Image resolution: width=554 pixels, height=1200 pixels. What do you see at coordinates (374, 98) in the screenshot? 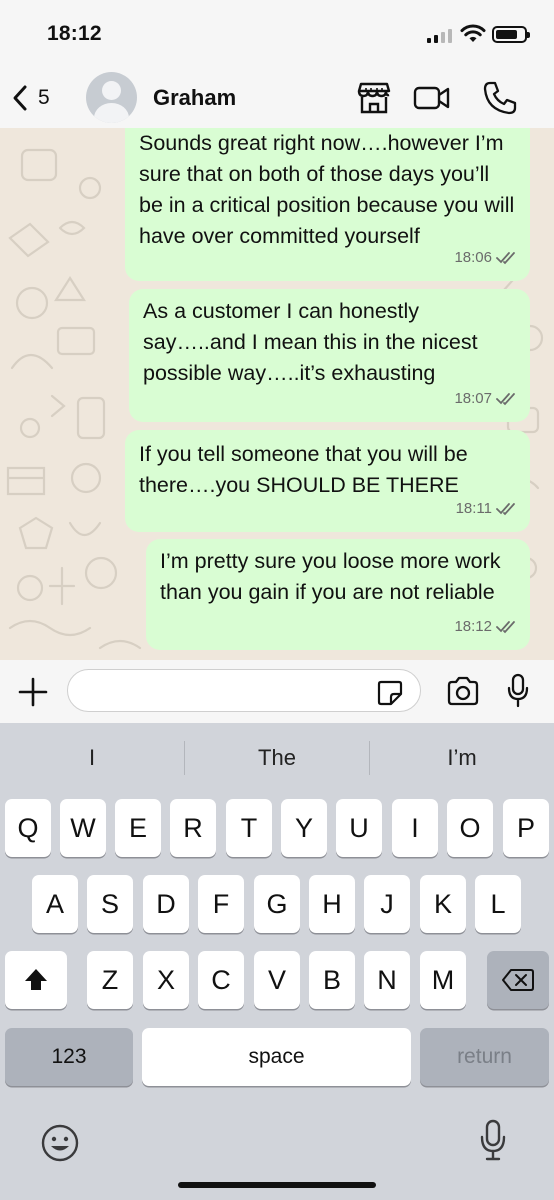
I see `storefront-icon` at bounding box center [374, 98].